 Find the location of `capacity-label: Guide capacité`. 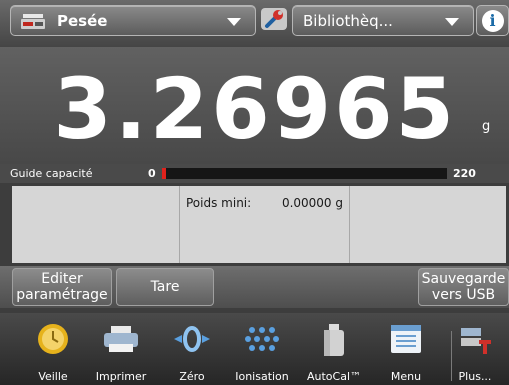

capacity-label: Guide capacité is located at coordinates (51, 173).